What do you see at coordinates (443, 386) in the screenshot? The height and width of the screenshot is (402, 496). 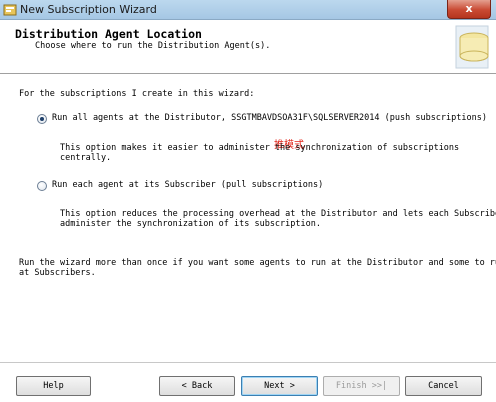 I see `cancel-button: Cancel` at bounding box center [443, 386].